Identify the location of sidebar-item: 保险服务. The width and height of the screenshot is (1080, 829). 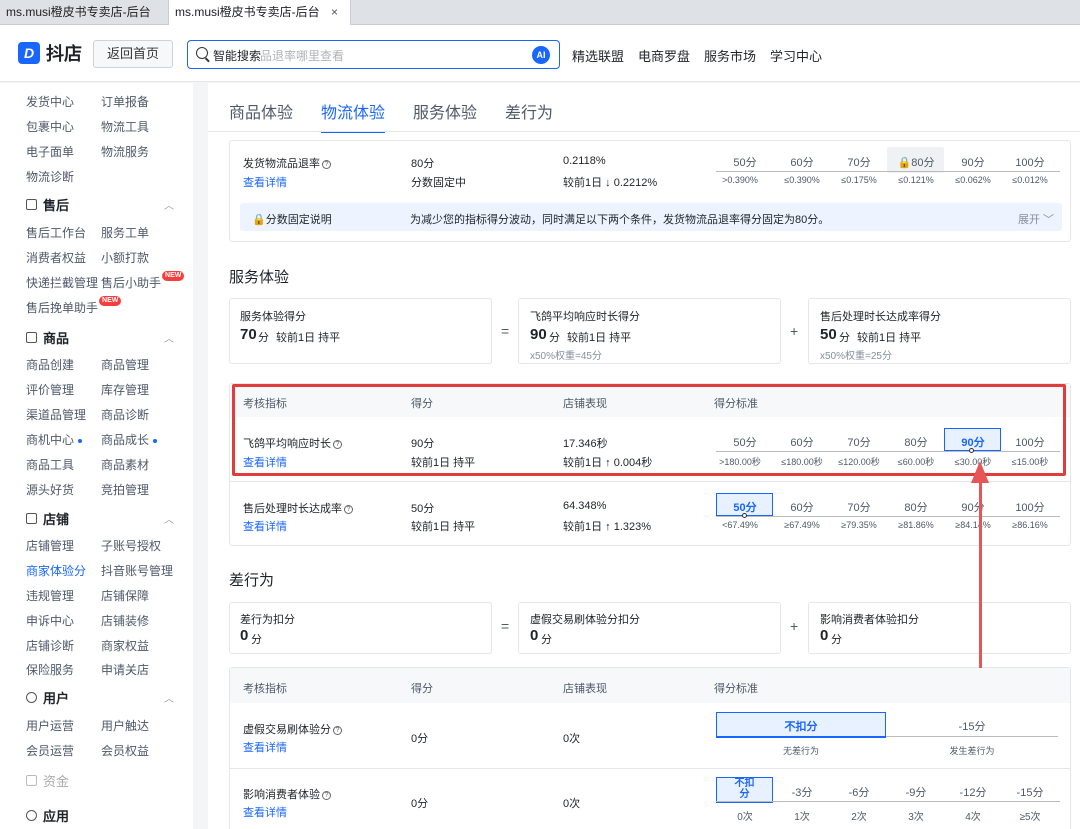
(50, 669).